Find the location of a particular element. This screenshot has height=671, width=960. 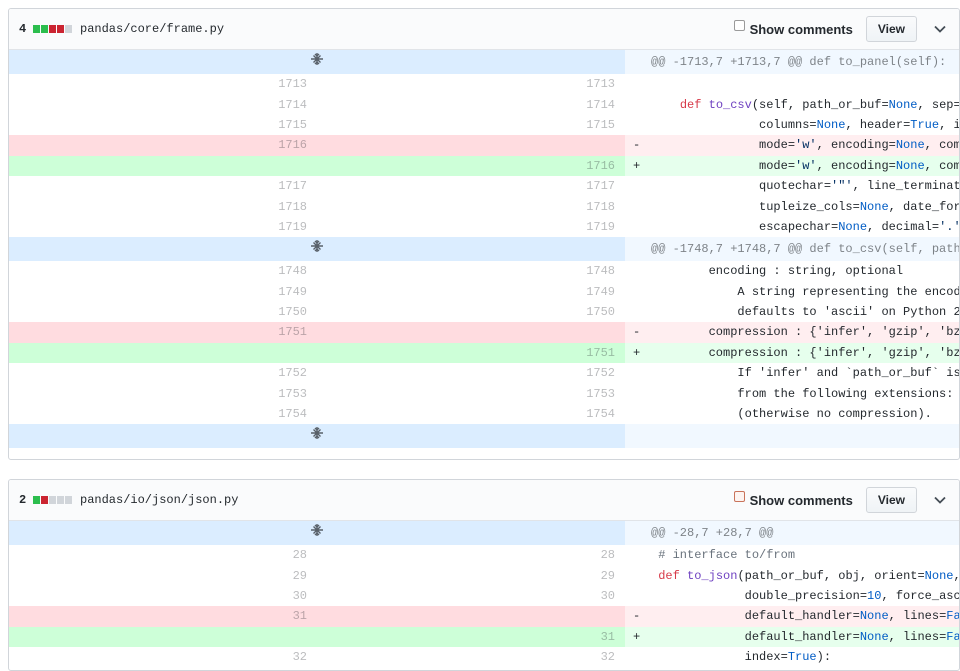

code-line: encoding : string, optional is located at coordinates (777, 271).